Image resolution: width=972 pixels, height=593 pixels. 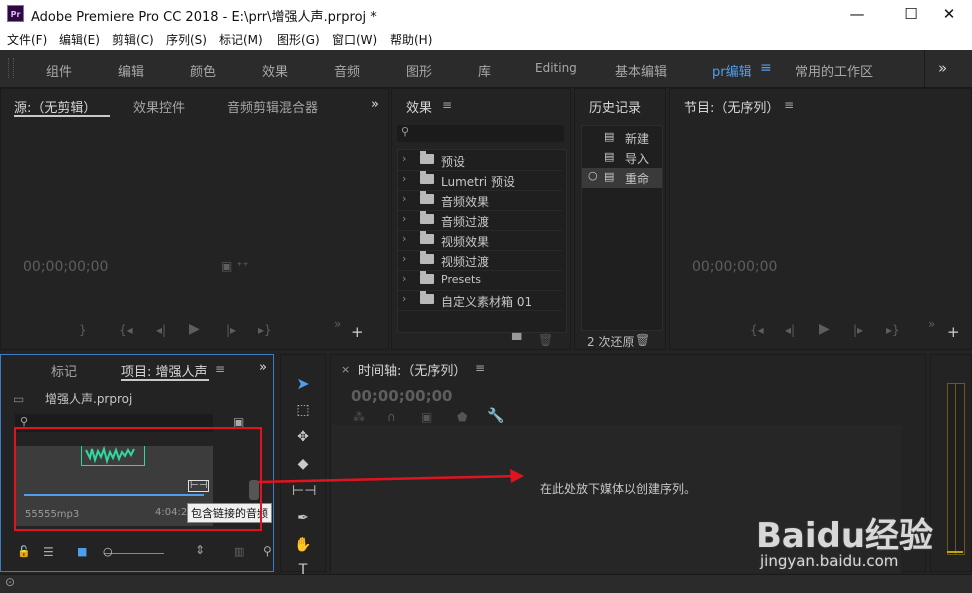 What do you see at coordinates (731, 106) in the screenshot?
I see `program-title: 节目:（无序列）` at bounding box center [731, 106].